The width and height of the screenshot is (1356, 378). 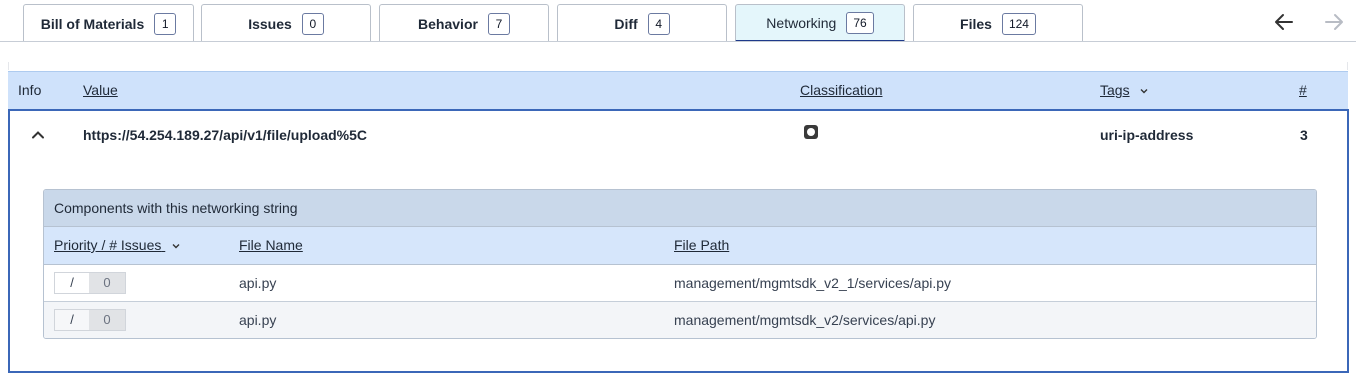 What do you see at coordinates (1303, 90) in the screenshot?
I see `header-count: #` at bounding box center [1303, 90].